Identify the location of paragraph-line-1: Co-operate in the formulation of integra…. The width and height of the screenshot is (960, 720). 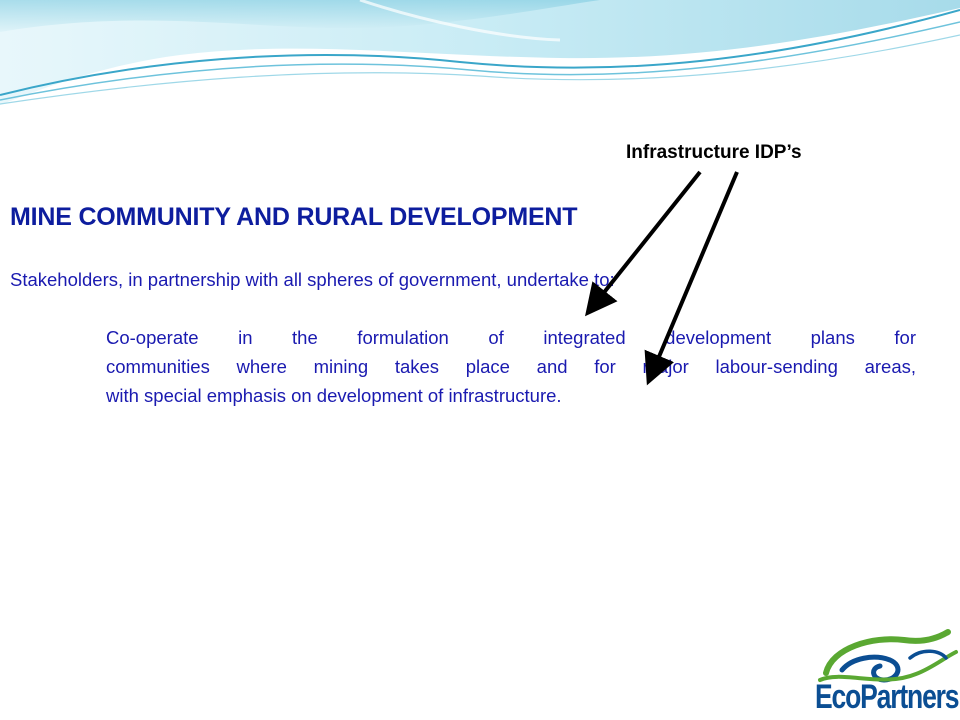
(511, 337).